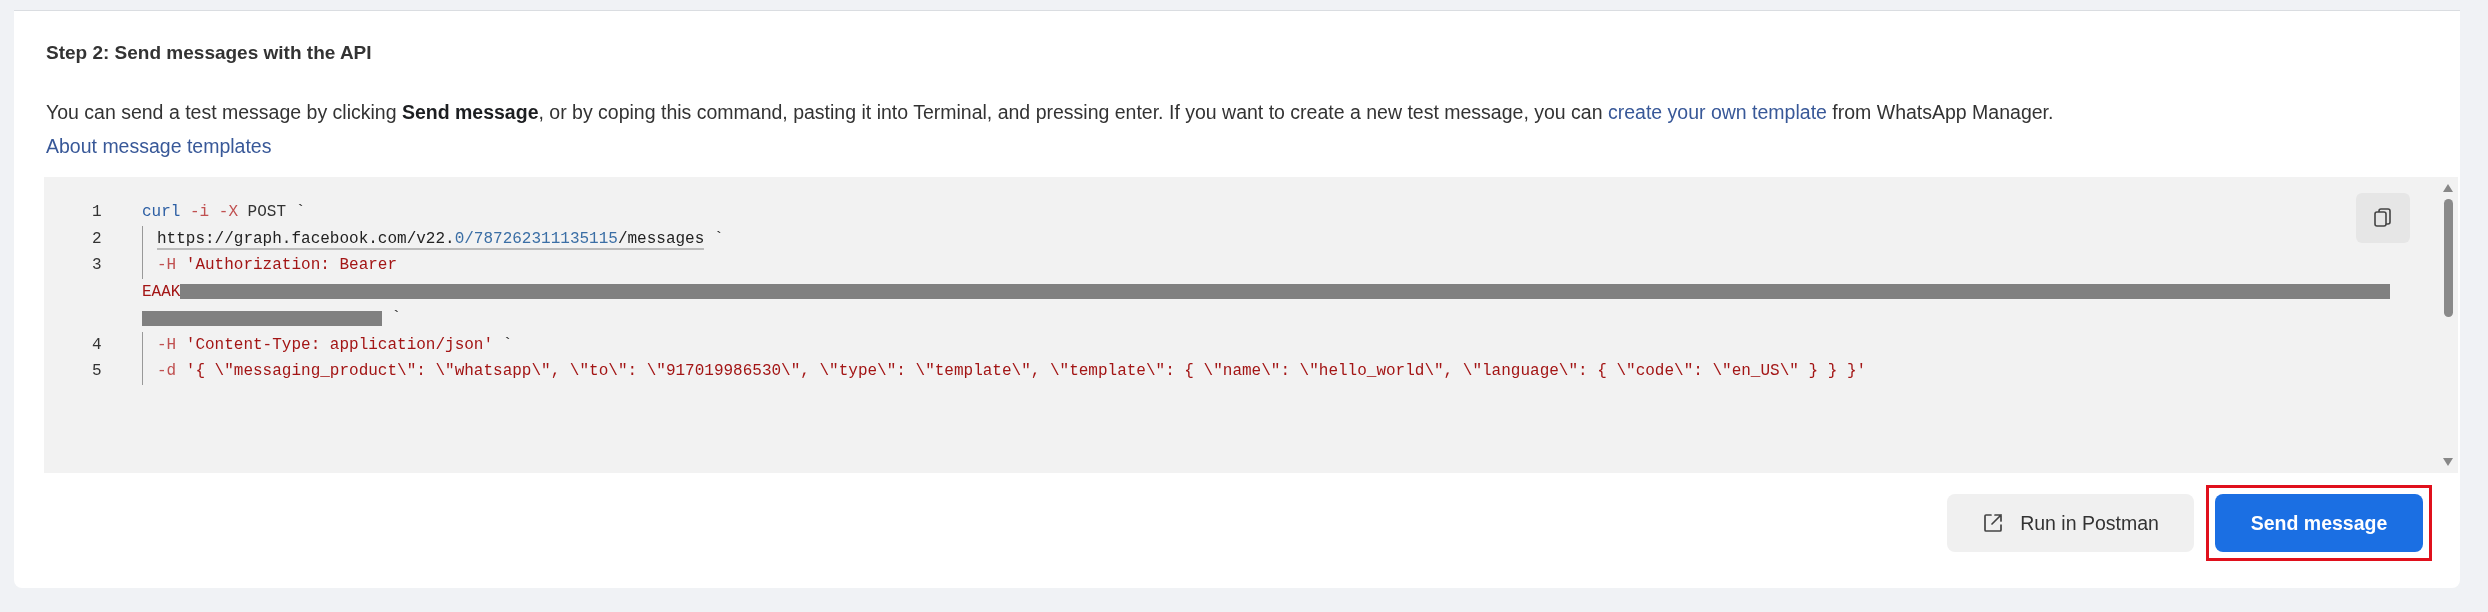 This screenshot has width=2488, height=612. What do you see at coordinates (396, 318) in the screenshot?
I see `code-text: `` at bounding box center [396, 318].